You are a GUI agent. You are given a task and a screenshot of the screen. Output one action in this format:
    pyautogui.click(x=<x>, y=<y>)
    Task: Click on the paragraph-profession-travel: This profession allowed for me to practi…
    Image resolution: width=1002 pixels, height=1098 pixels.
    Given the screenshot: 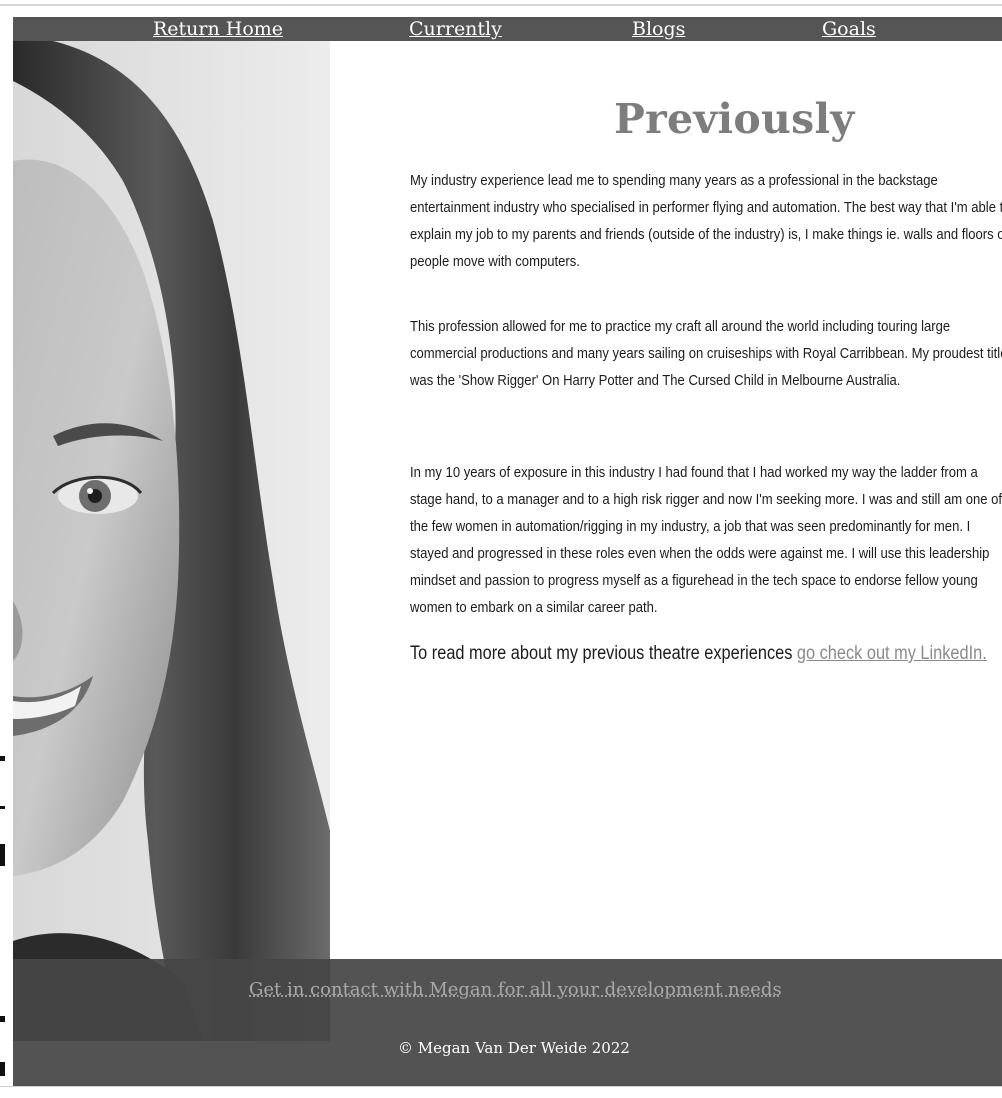 What is the action you would take?
    pyautogui.click(x=706, y=353)
    